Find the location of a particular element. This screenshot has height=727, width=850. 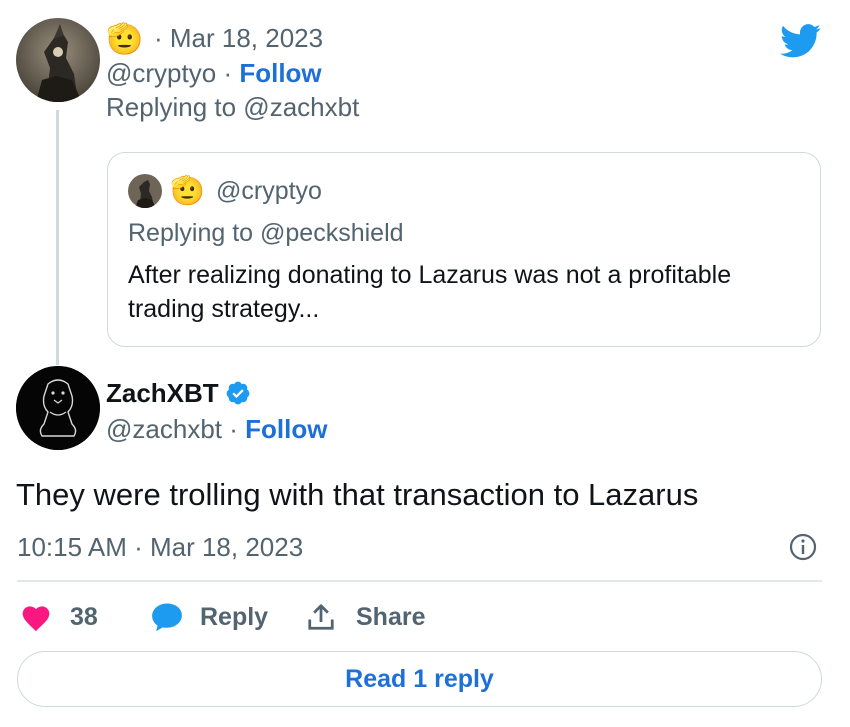

cryptyo-name-emoji: 🫡 is located at coordinates (124, 40).